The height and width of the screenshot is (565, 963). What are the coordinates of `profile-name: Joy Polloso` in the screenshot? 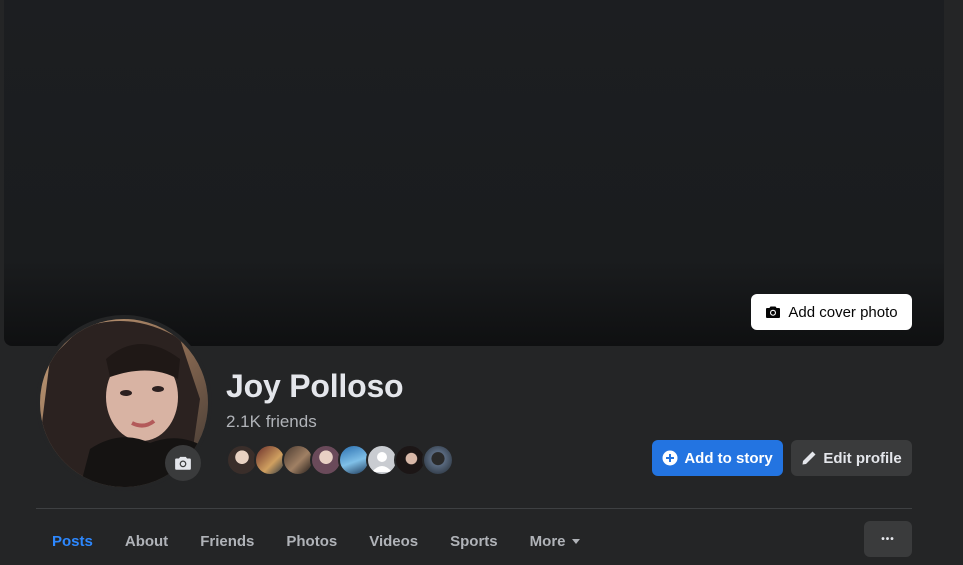 It's located at (315, 386).